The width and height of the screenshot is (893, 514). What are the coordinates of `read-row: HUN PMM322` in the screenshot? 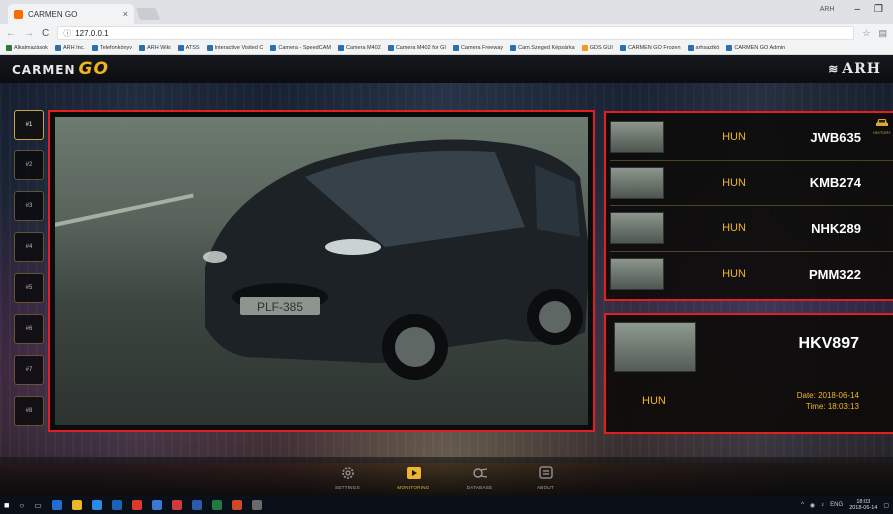 It's located at (751, 275).